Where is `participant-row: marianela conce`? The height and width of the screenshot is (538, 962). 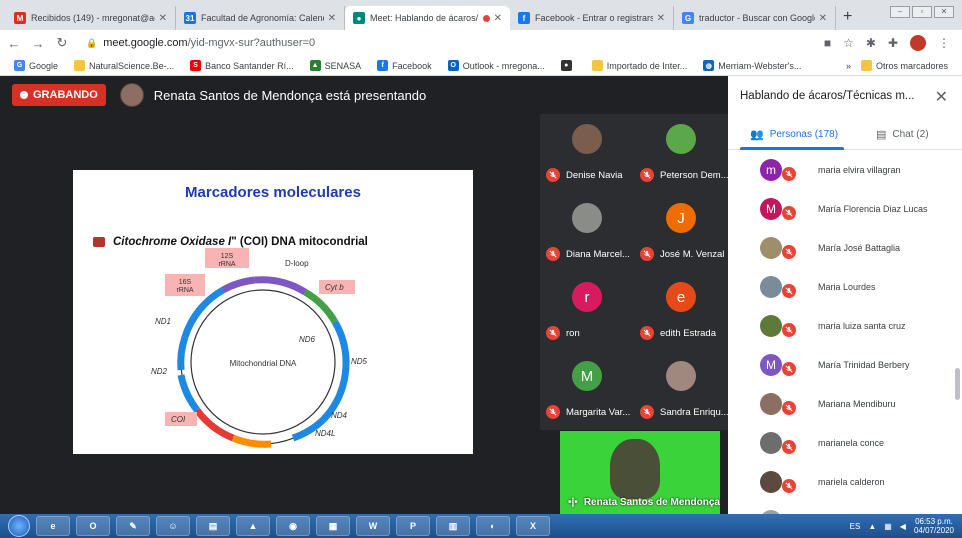 participant-row: marianela conce is located at coordinates (841, 442).